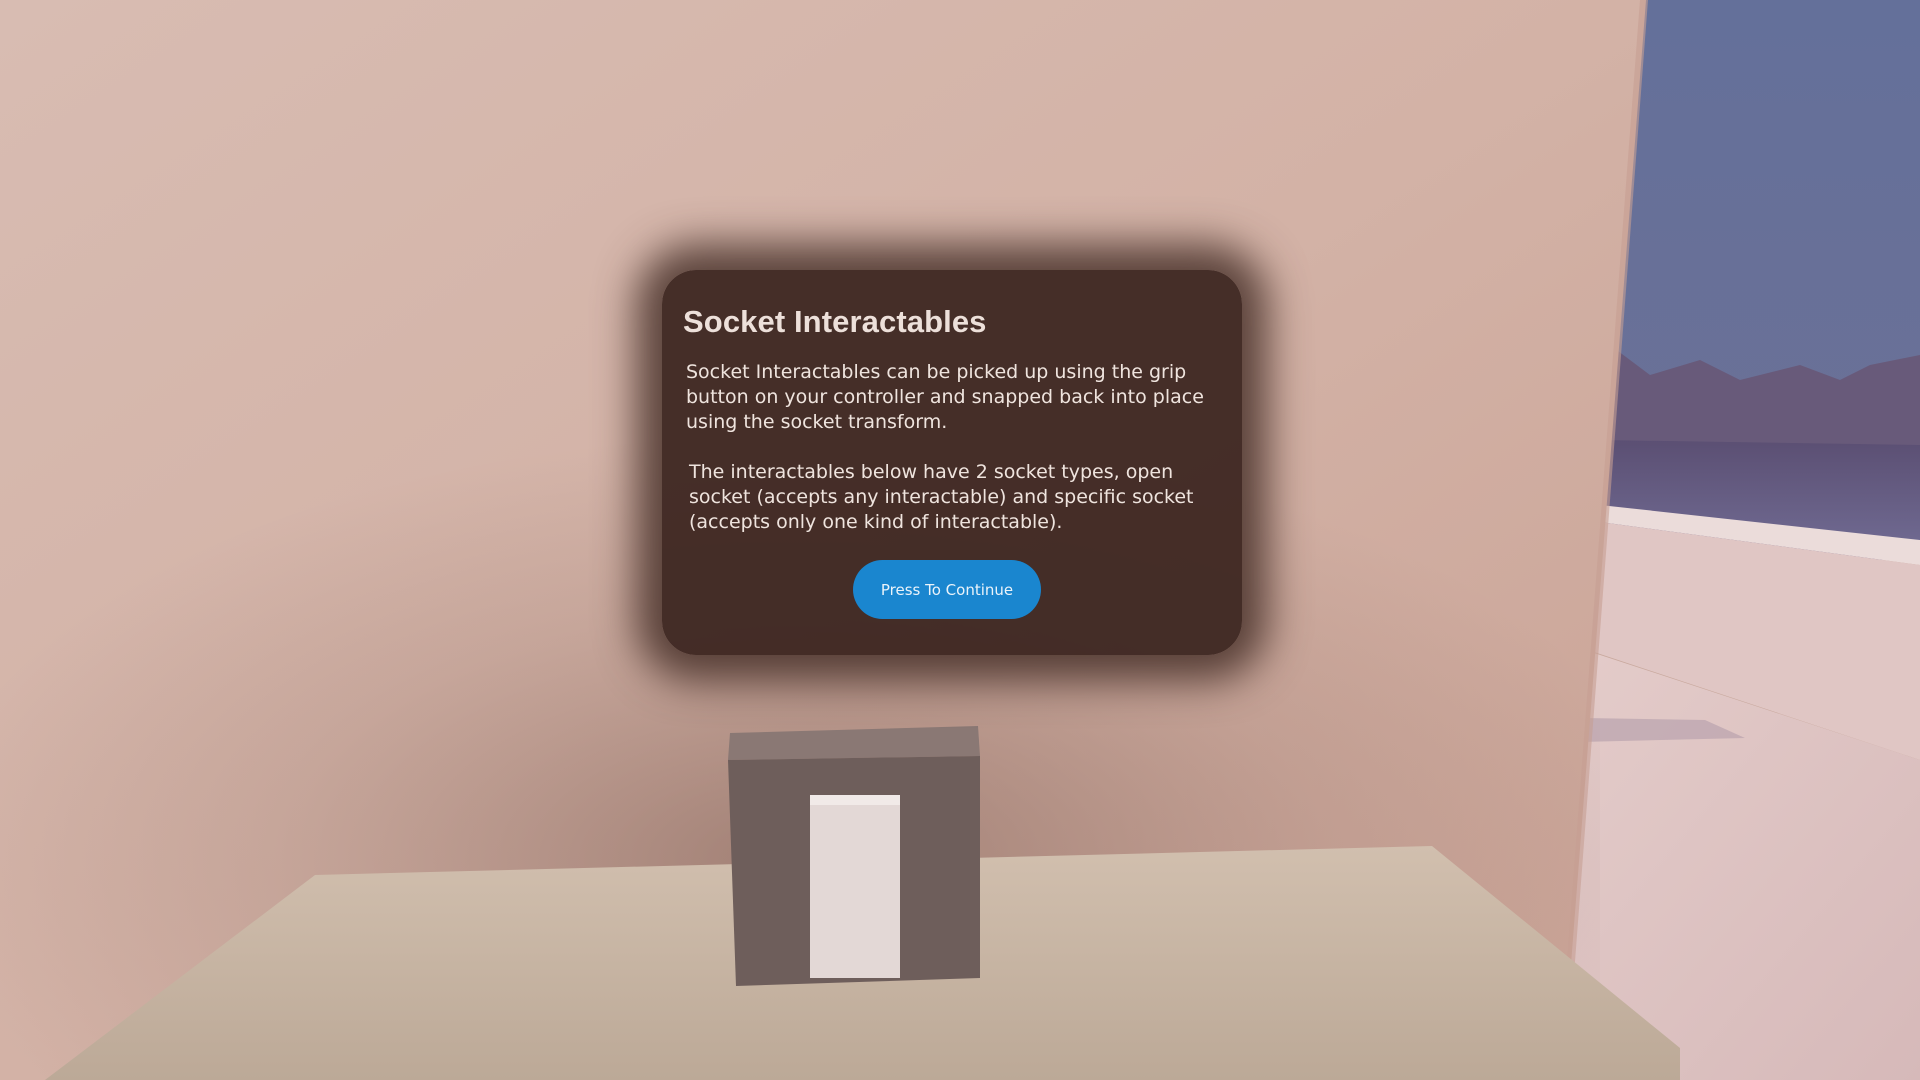  I want to click on continue-button: Press To Continue, so click(947, 589).